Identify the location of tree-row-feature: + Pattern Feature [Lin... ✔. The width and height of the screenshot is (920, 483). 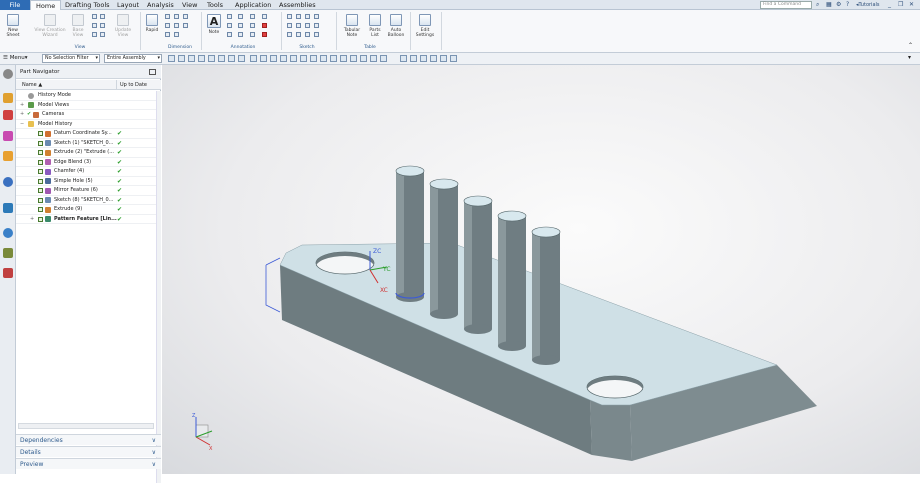
(86, 219).